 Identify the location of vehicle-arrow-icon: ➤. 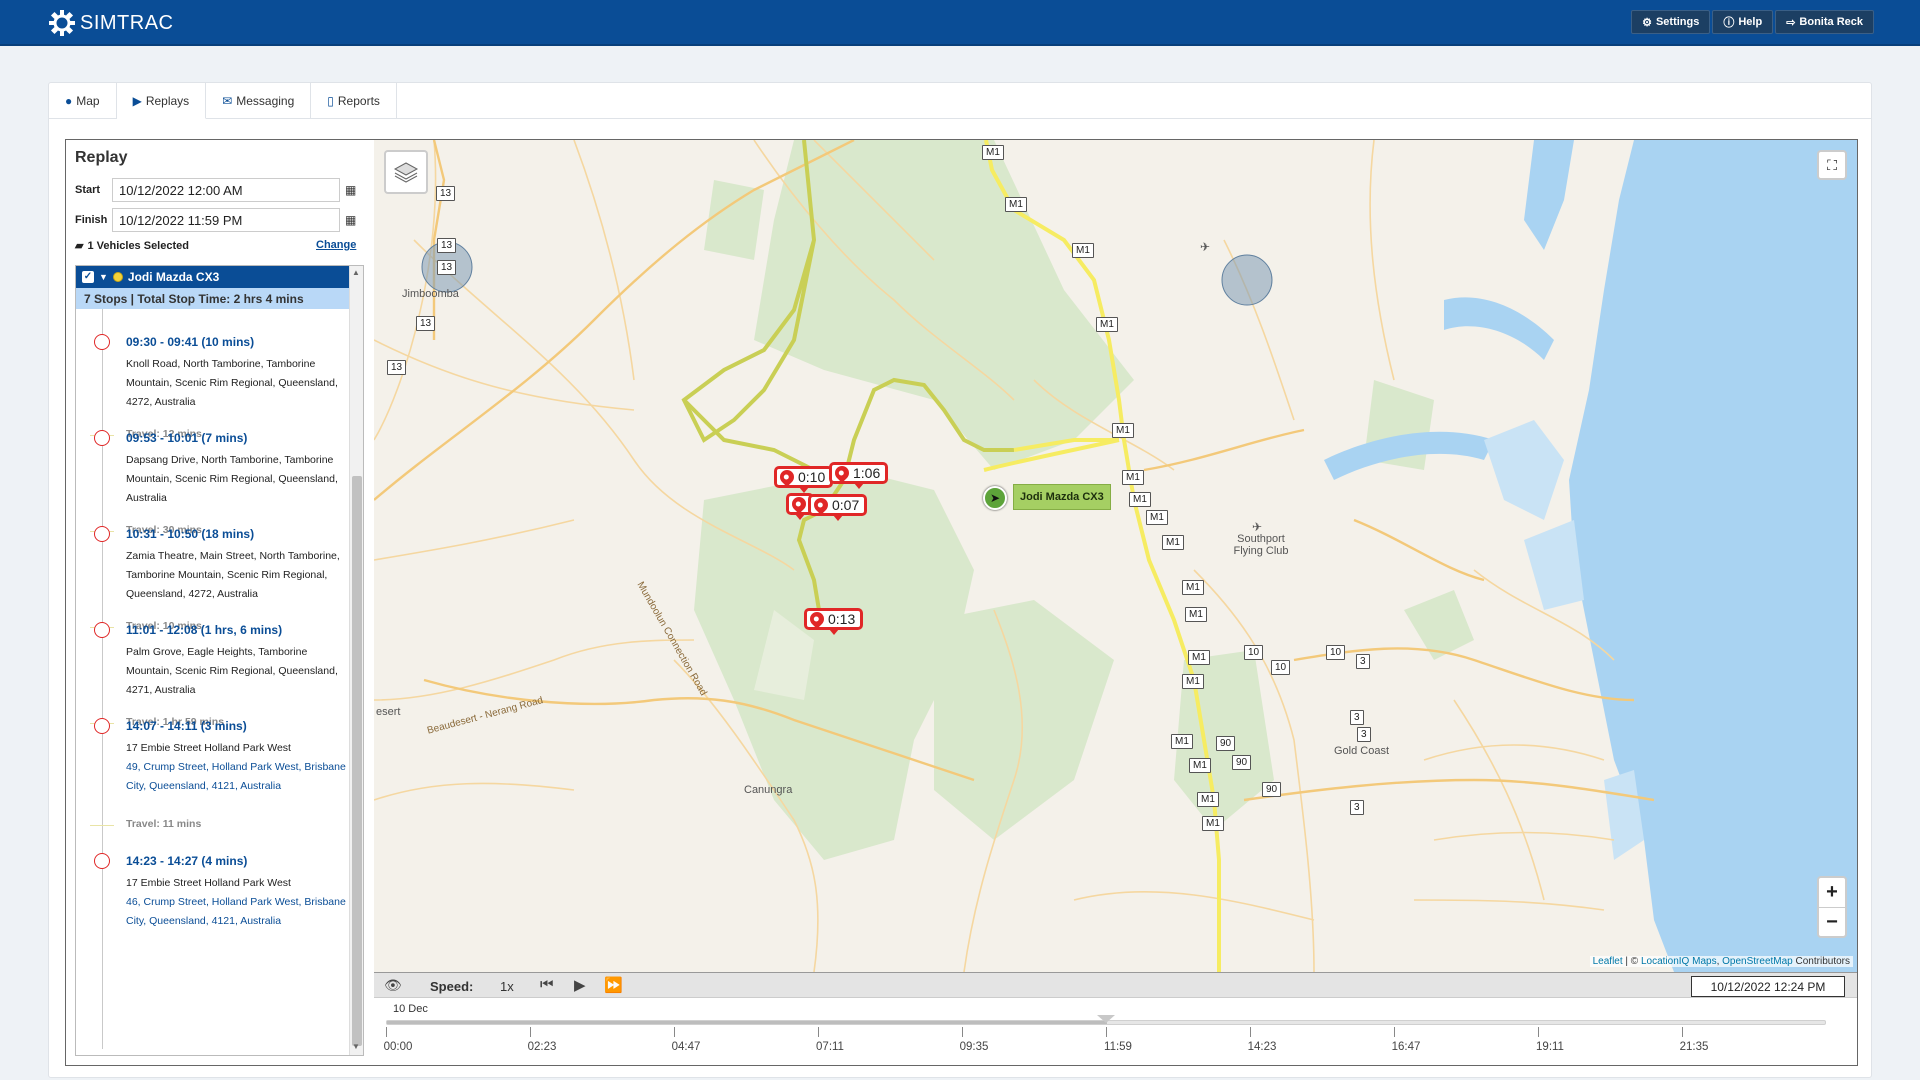
(995, 498).